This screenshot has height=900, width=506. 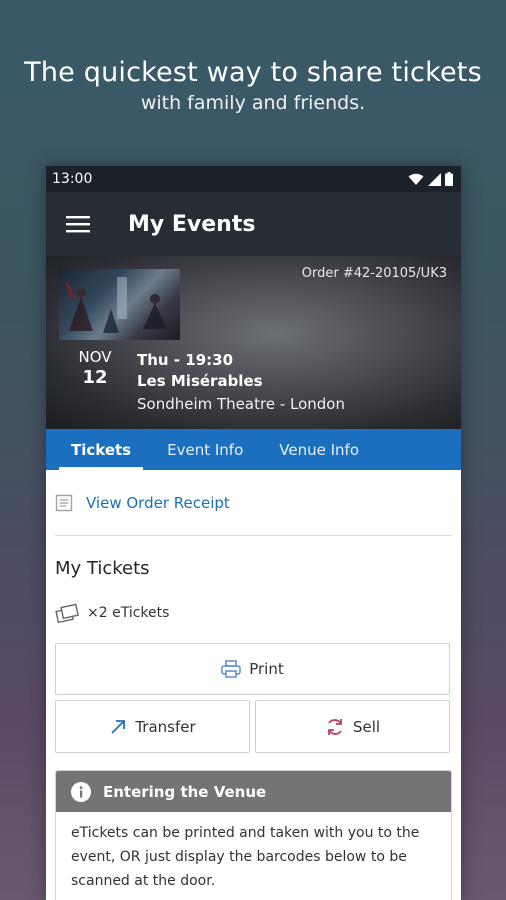 I want to click on battery-icon, so click(x=449, y=179).